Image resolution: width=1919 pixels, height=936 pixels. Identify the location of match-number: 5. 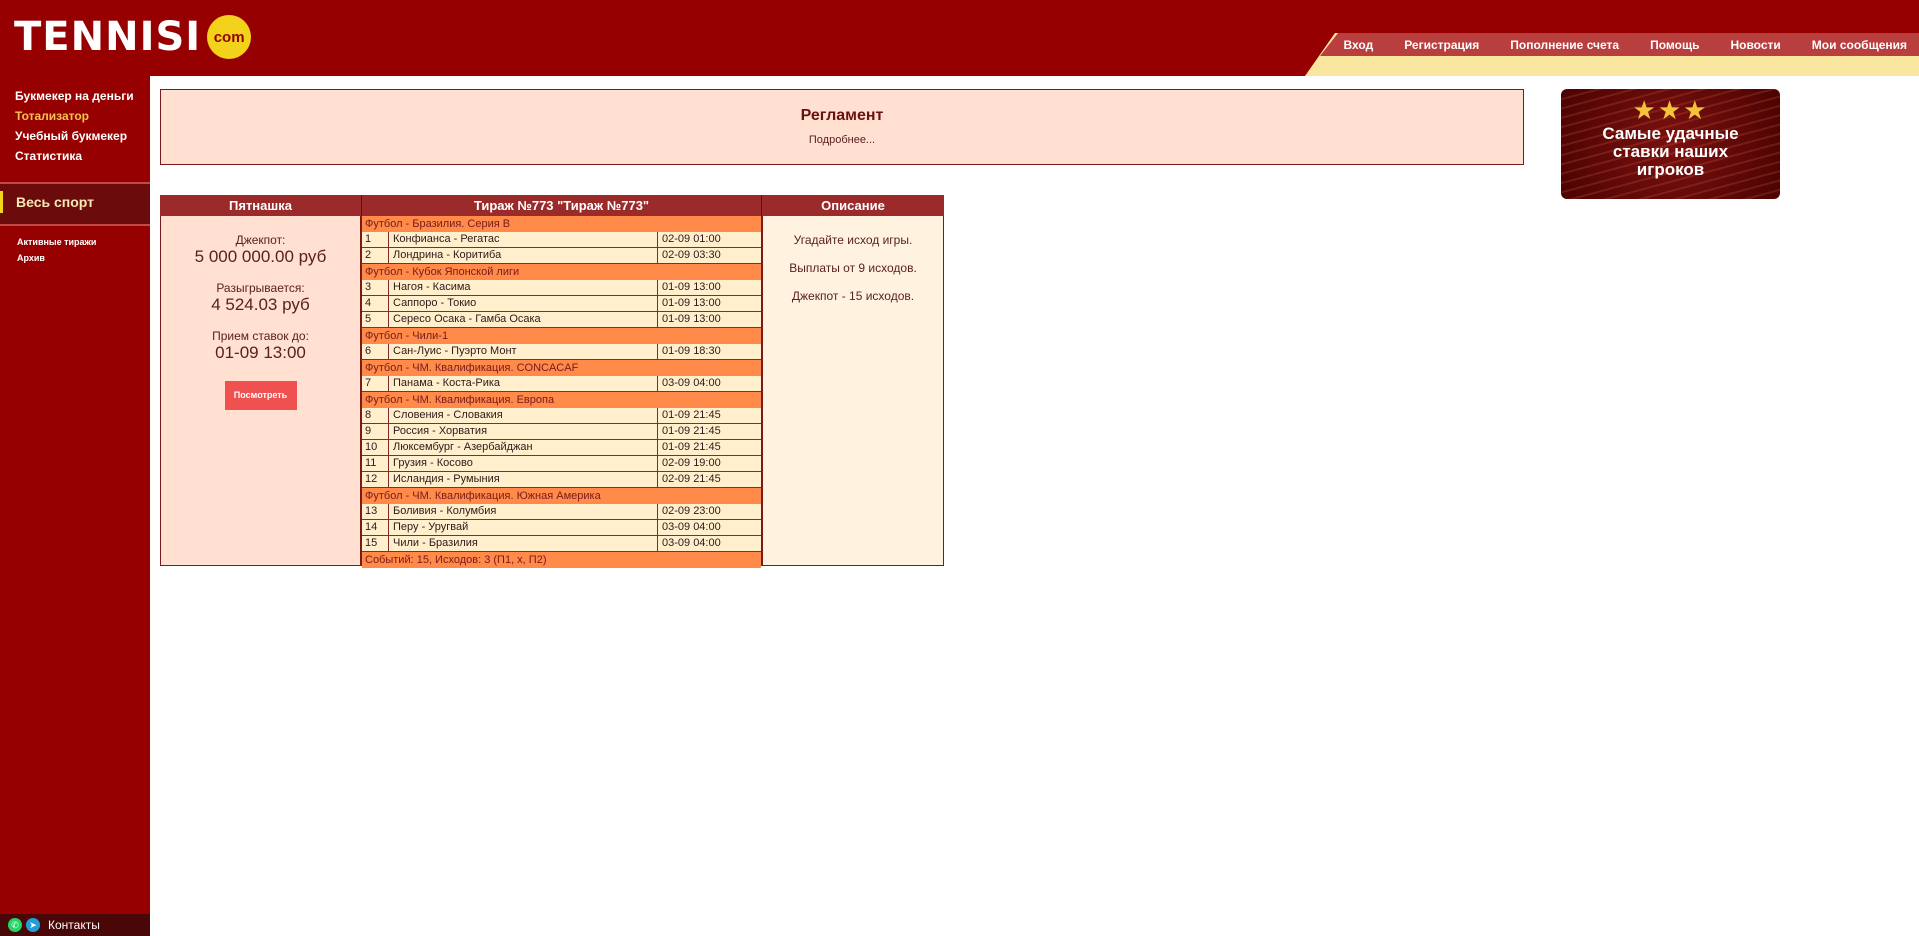
(375, 319).